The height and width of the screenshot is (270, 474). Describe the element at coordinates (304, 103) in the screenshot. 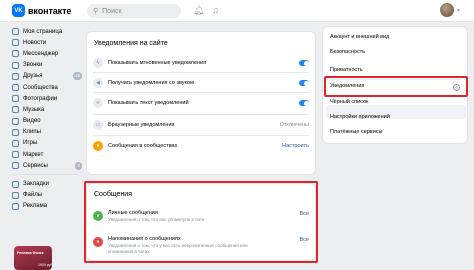

I see `notification-text-toggle` at that location.